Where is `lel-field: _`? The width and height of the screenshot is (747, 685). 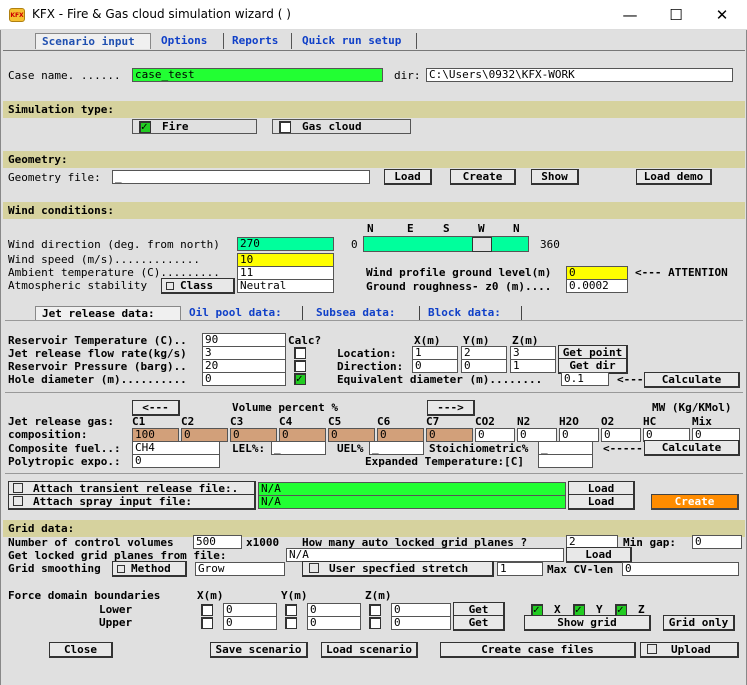
lel-field: _ is located at coordinates (298, 448).